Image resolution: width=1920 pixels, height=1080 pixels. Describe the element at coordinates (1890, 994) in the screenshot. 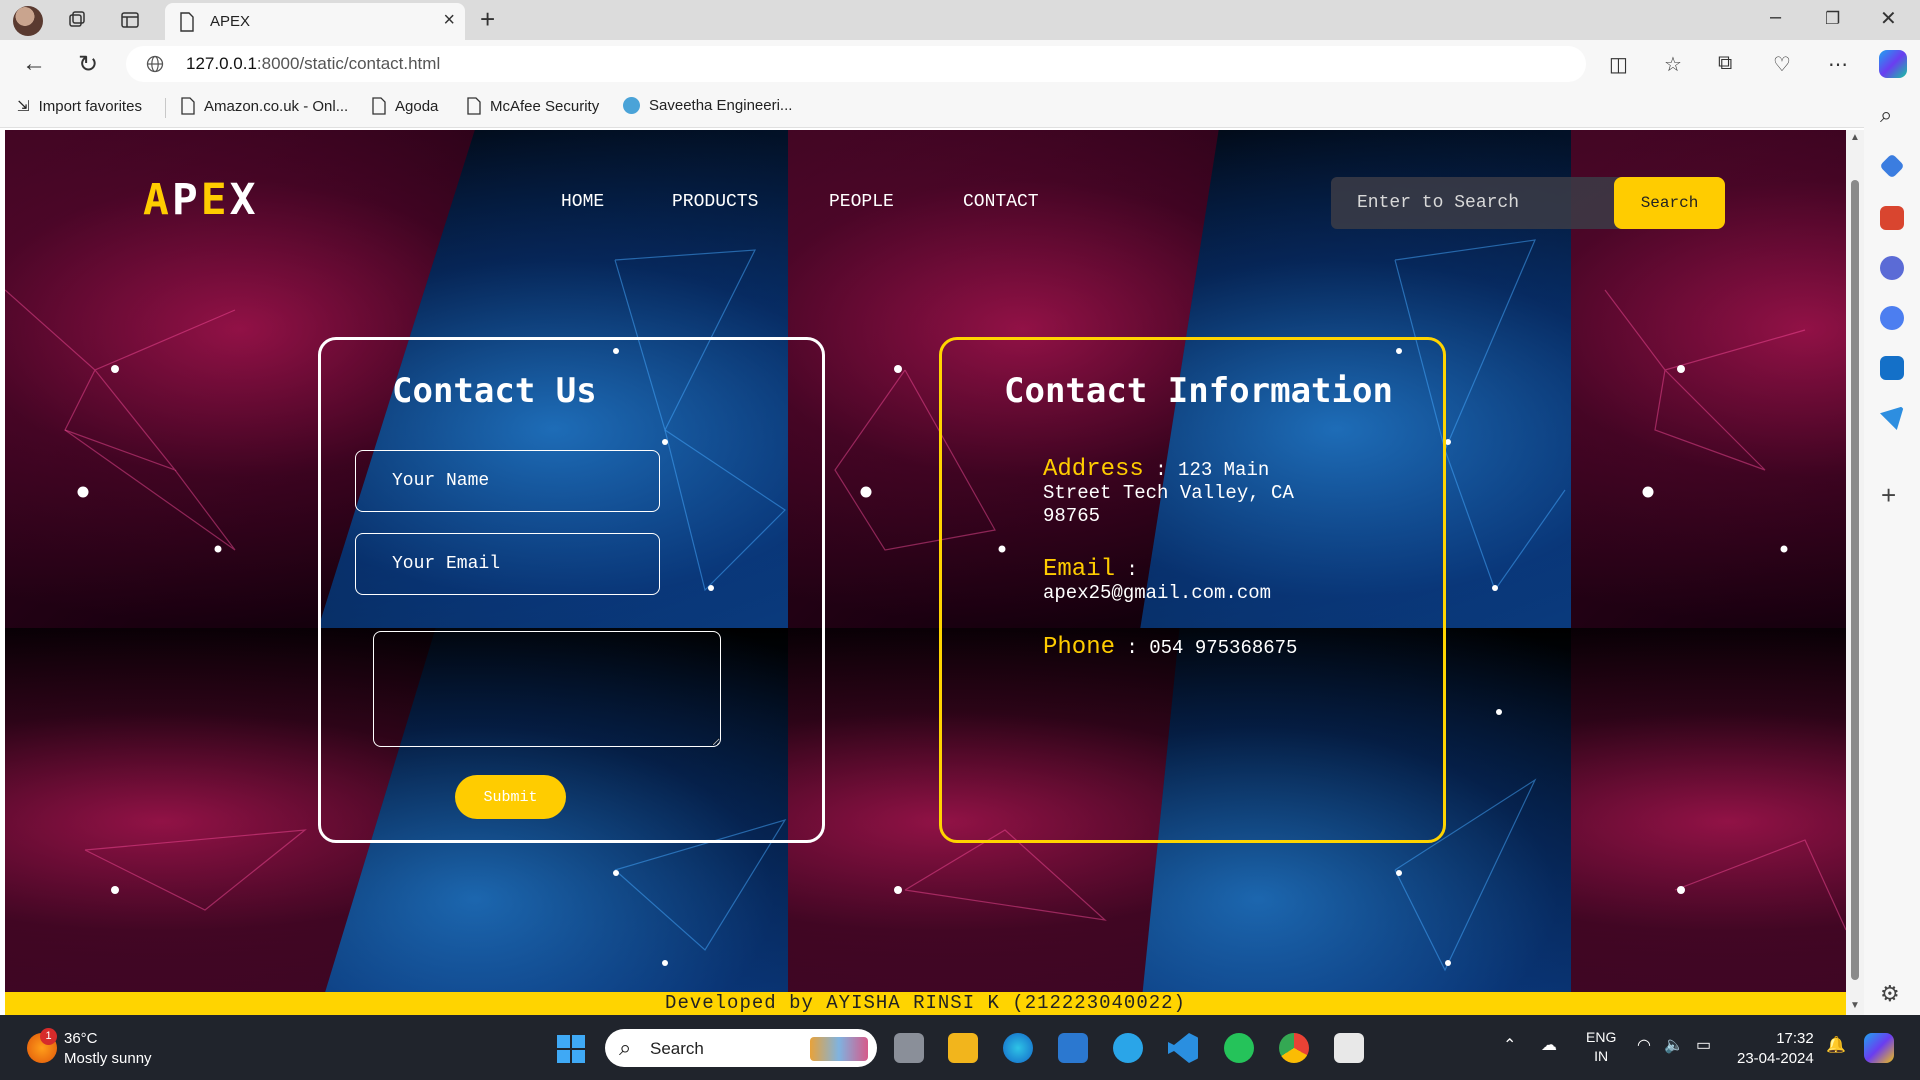

I see `settings-gear-icon: ⚙` at that location.